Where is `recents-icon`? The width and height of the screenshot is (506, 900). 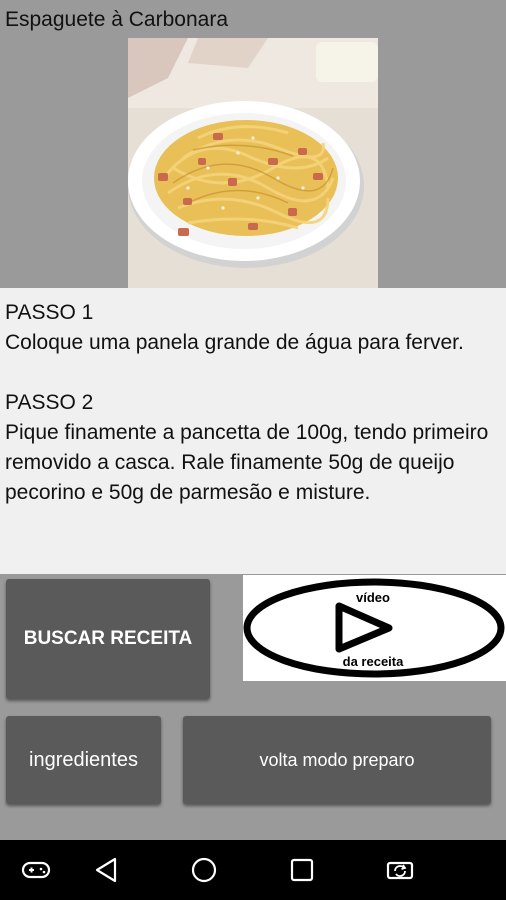 recents-icon is located at coordinates (302, 870).